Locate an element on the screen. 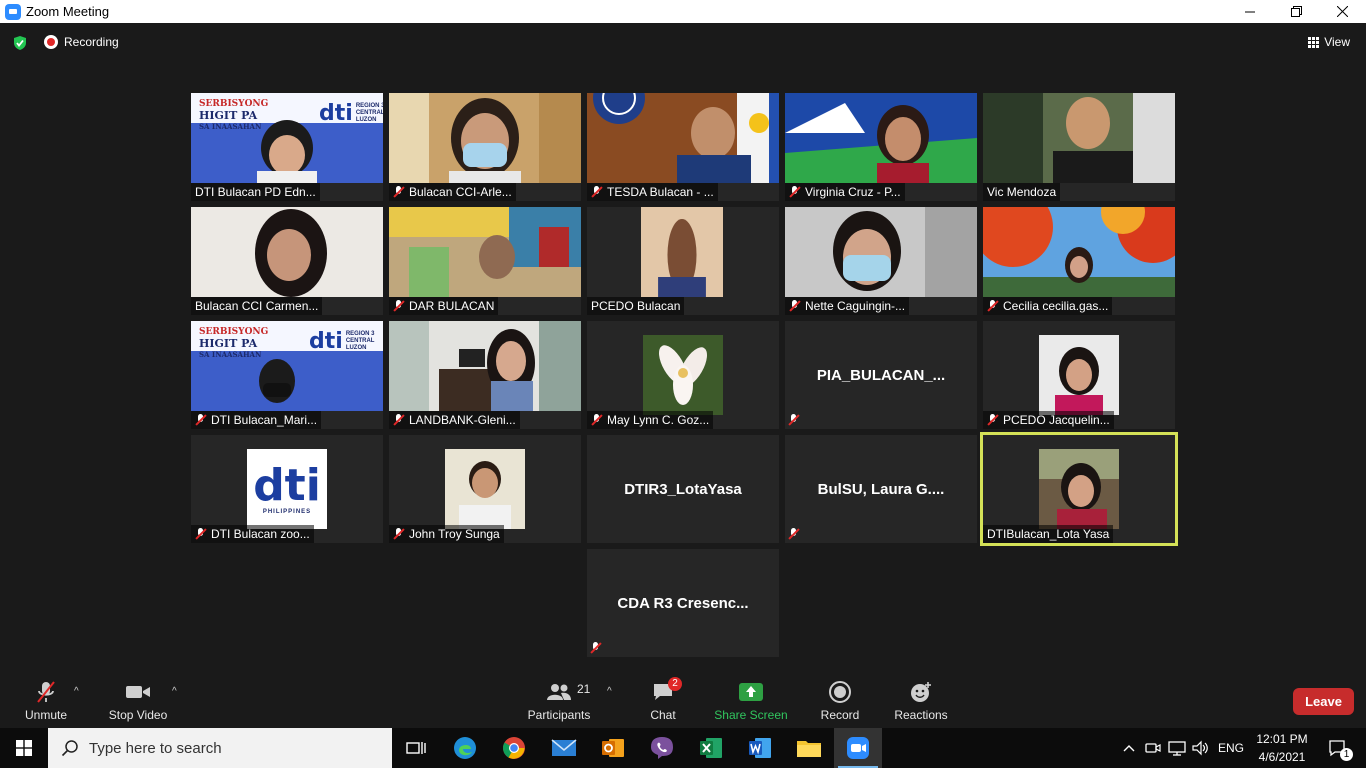 The image size is (1366, 768). participant-tile: John Troy Sunga is located at coordinates (485, 489).